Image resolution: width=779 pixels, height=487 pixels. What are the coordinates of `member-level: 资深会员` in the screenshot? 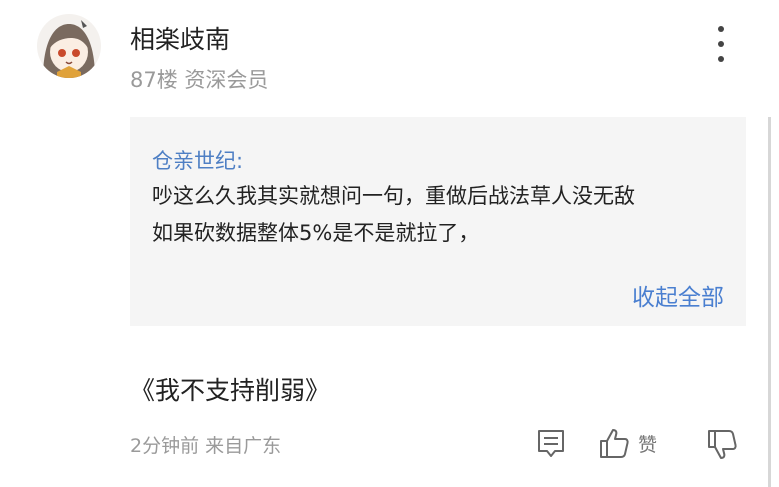 It's located at (226, 80).